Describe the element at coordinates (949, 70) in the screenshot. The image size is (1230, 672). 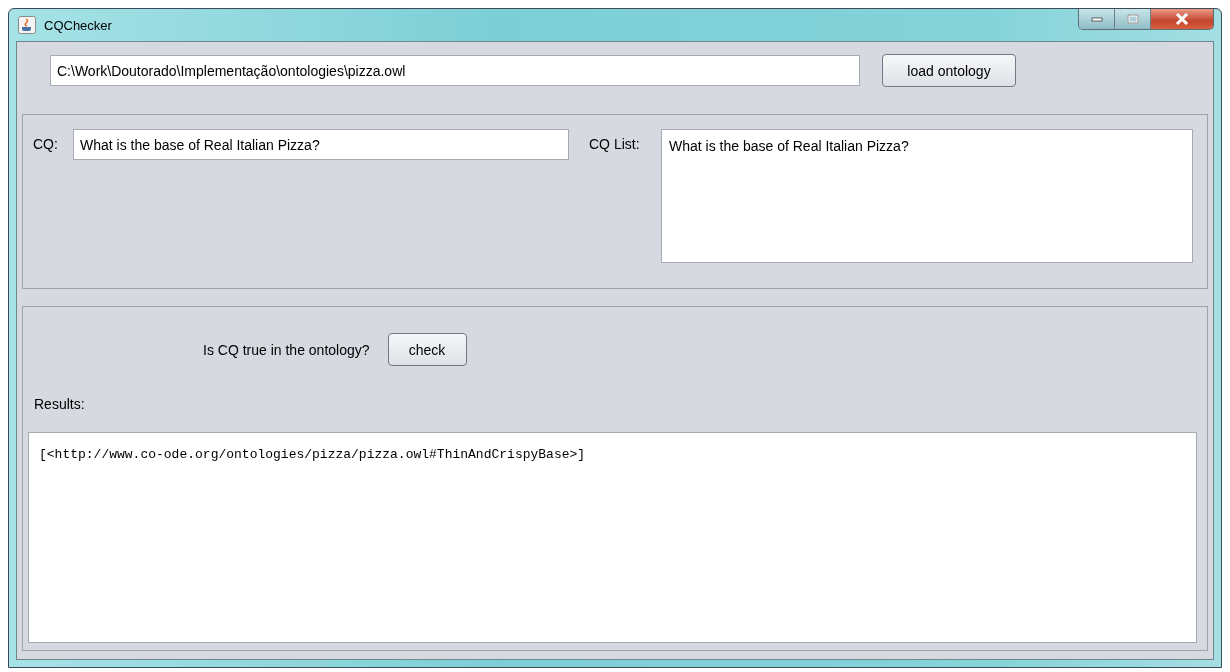
I see `load-ontology-button: load ontology` at that location.